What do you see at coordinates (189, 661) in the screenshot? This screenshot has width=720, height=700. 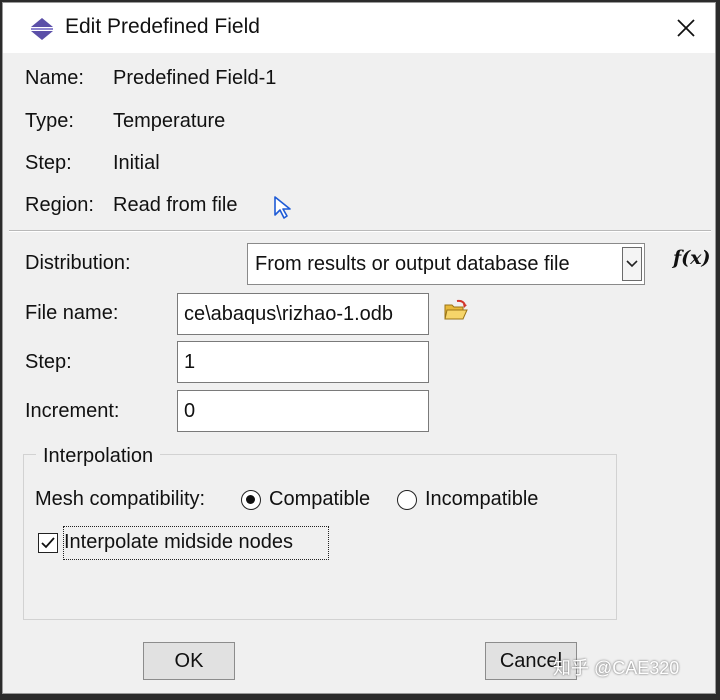 I see `ok-button: OK` at bounding box center [189, 661].